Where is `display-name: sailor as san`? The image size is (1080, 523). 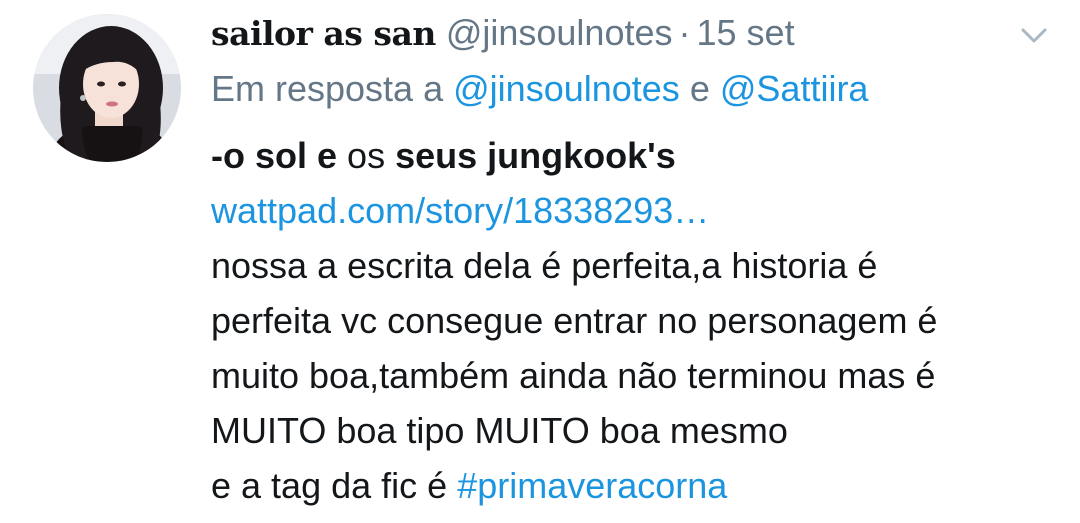
display-name: sailor as san is located at coordinates (323, 33).